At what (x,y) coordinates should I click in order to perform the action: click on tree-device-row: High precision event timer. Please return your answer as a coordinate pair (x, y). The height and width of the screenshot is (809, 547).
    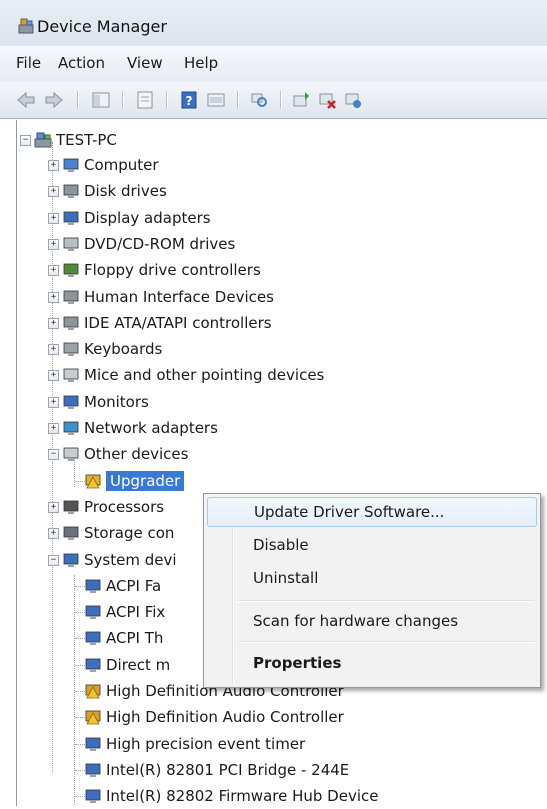
    Looking at the image, I should click on (277, 745).